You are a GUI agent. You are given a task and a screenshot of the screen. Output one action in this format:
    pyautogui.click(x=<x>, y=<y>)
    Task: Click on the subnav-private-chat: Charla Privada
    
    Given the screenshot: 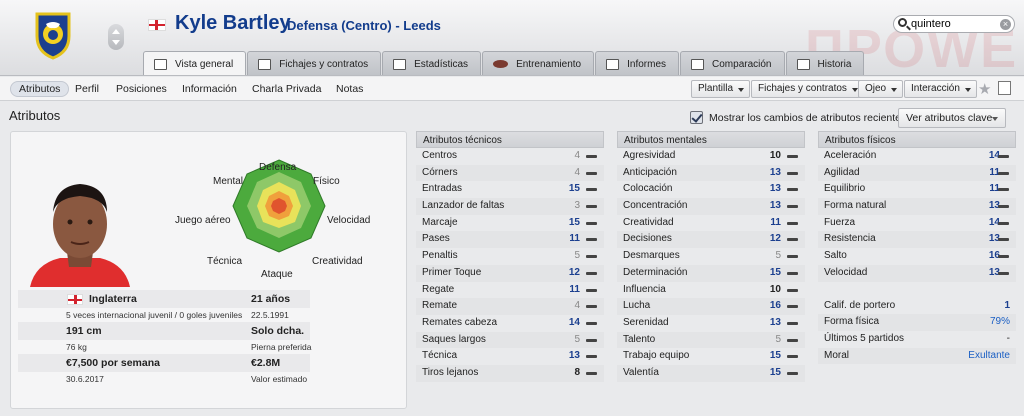 What is the action you would take?
    pyautogui.click(x=286, y=89)
    